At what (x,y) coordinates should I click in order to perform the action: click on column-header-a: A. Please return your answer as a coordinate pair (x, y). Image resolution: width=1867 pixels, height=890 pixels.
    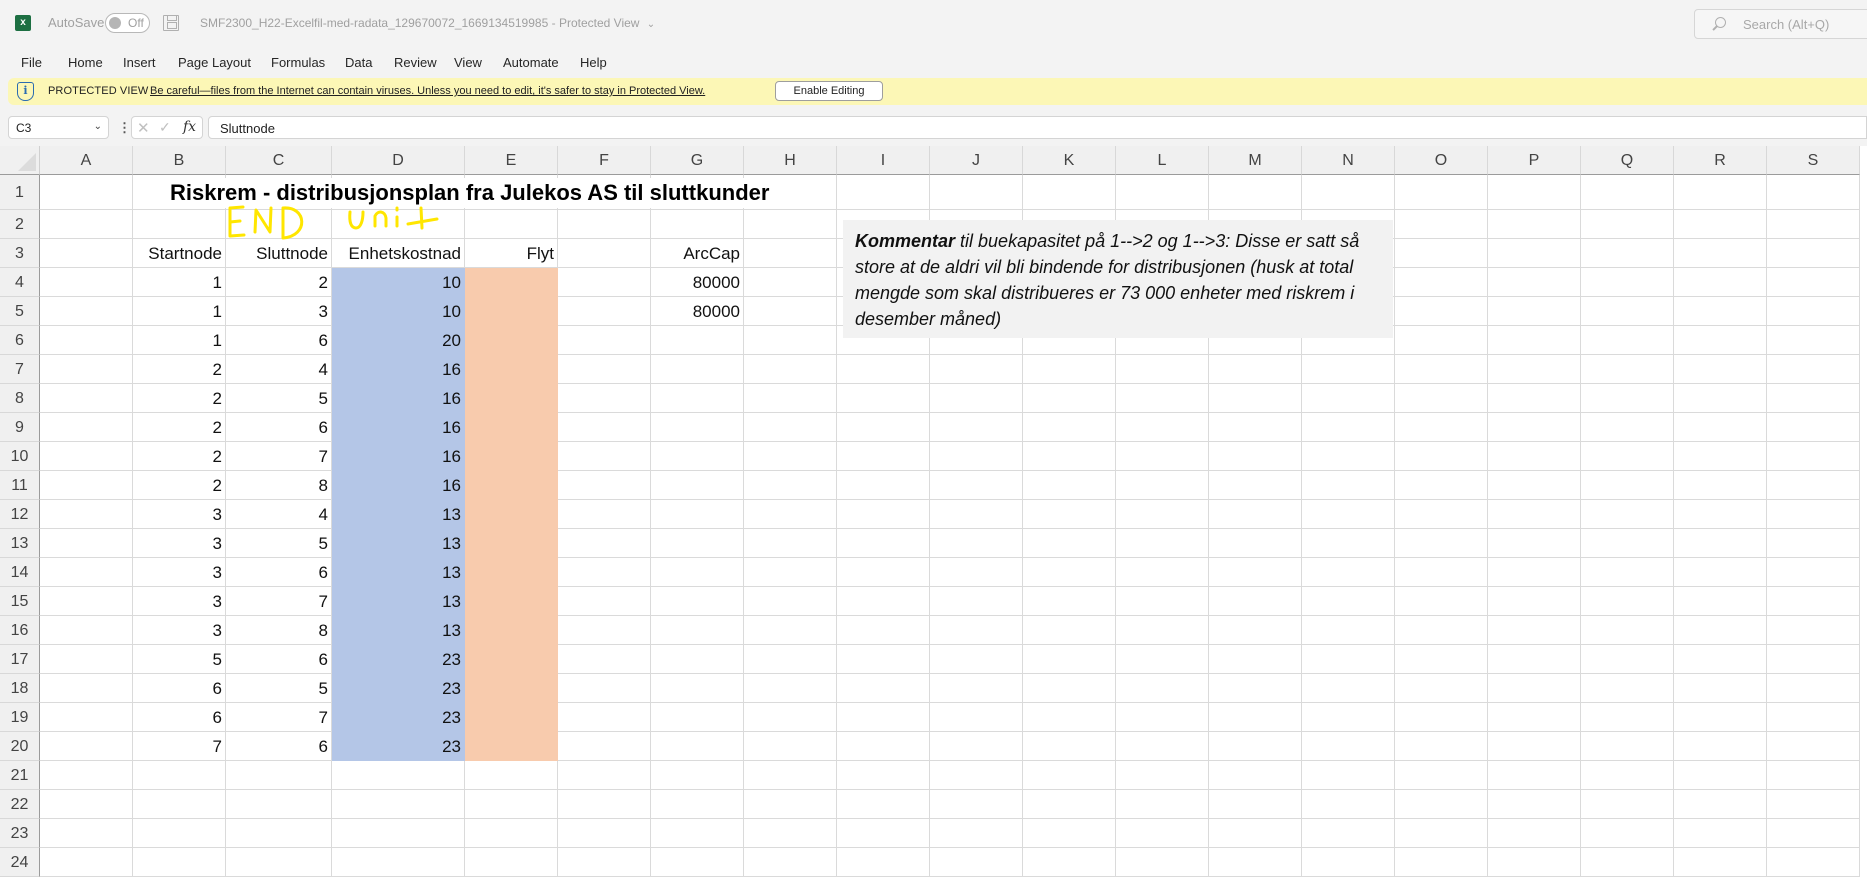
    Looking at the image, I should click on (86, 160).